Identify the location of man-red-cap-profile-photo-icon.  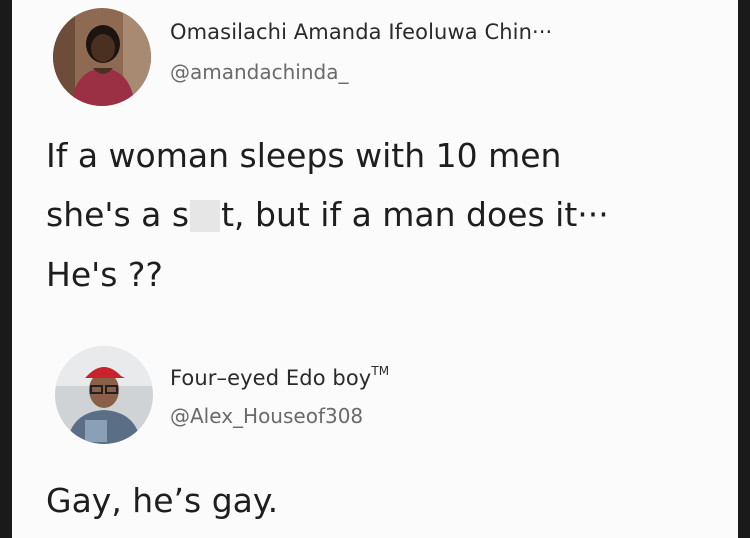
(104, 395).